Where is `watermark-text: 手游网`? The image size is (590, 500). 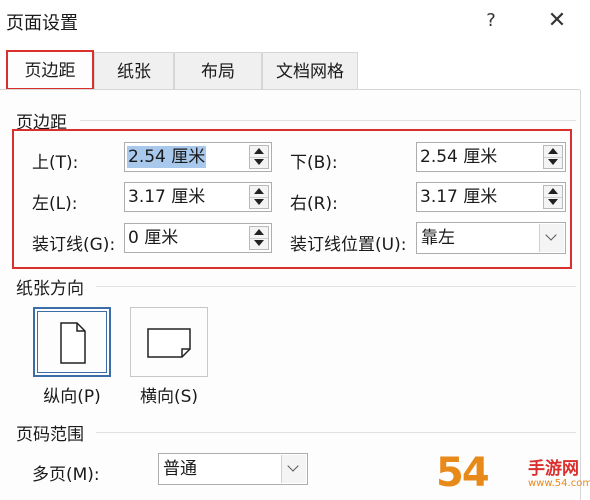 watermark-text: 手游网 is located at coordinates (553, 469).